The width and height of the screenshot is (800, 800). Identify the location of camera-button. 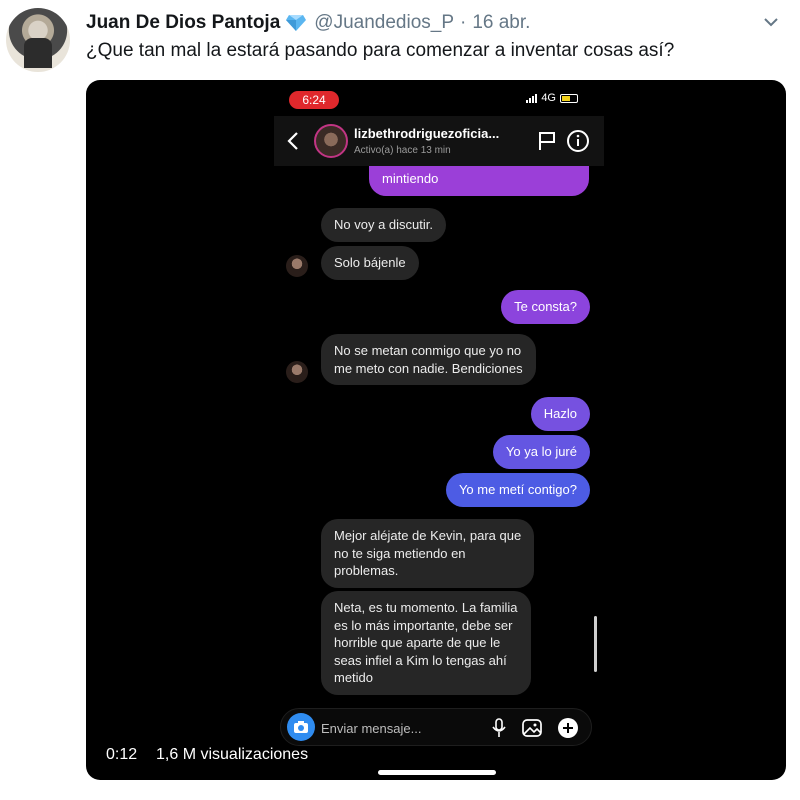
(301, 727).